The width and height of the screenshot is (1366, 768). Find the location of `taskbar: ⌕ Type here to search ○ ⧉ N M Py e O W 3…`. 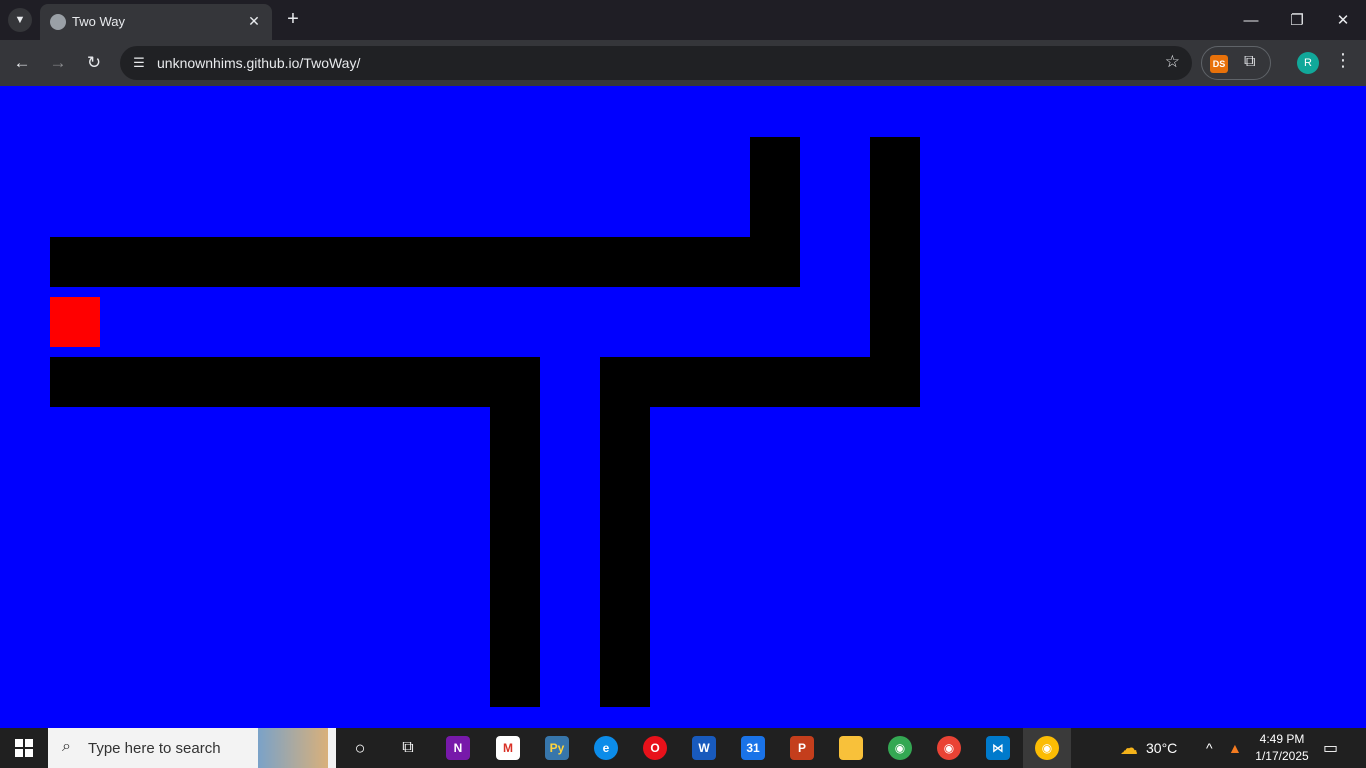

taskbar: ⌕ Type here to search ○ ⧉ N M Py e O W 3… is located at coordinates (683, 748).